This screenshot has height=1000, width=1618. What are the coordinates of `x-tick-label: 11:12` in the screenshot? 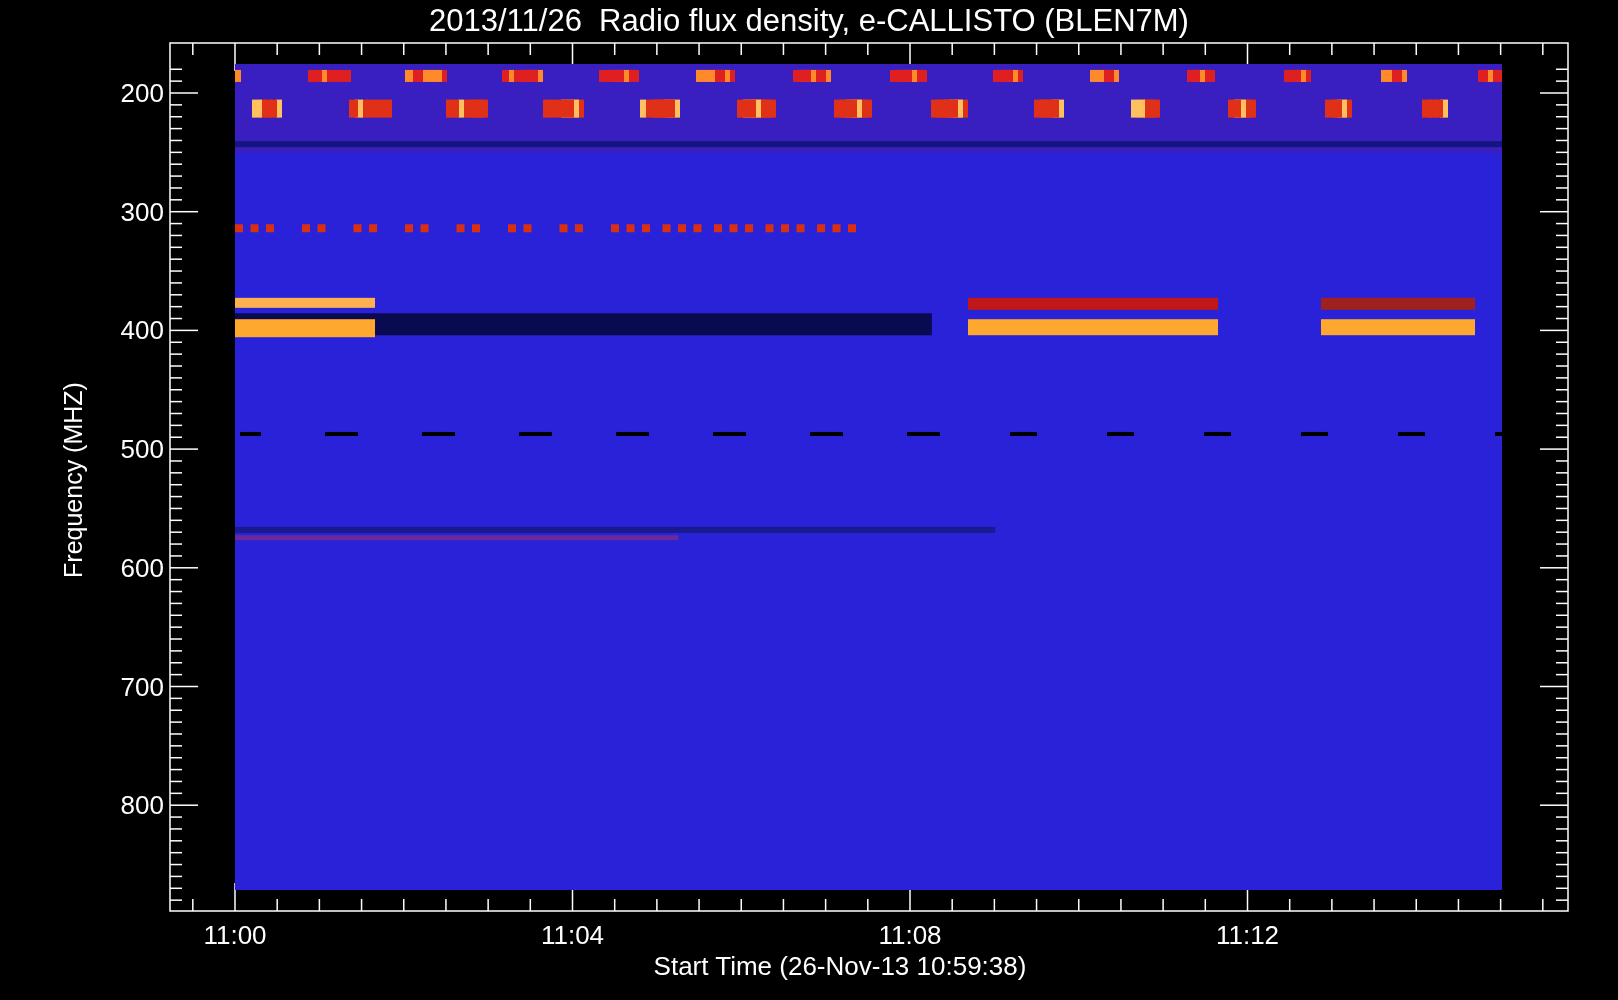 It's located at (1247, 935).